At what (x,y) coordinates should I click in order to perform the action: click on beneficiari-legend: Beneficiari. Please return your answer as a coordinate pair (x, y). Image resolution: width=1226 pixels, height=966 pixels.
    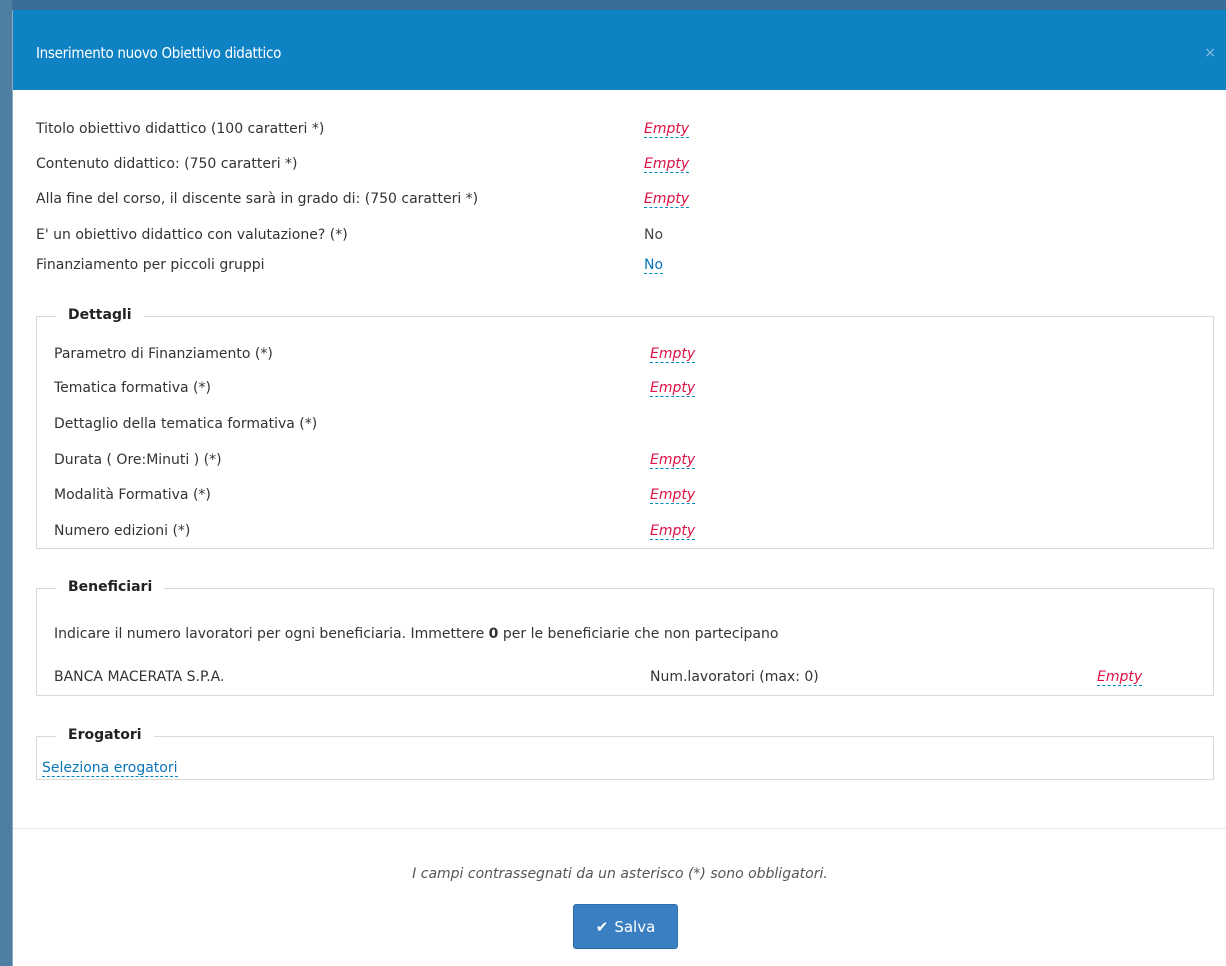
    Looking at the image, I should click on (110, 587).